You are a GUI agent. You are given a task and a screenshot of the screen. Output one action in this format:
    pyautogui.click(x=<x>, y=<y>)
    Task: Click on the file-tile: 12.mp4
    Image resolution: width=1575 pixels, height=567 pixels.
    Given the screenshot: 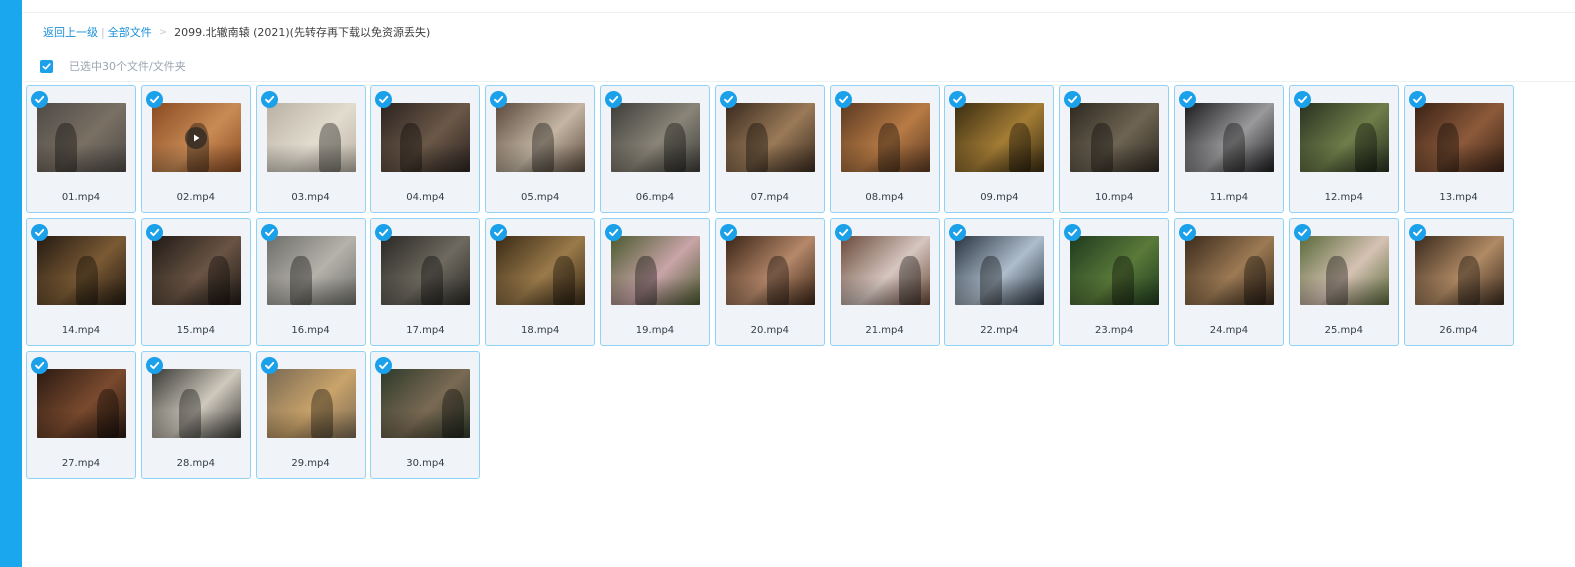 What is the action you would take?
    pyautogui.click(x=1343, y=149)
    